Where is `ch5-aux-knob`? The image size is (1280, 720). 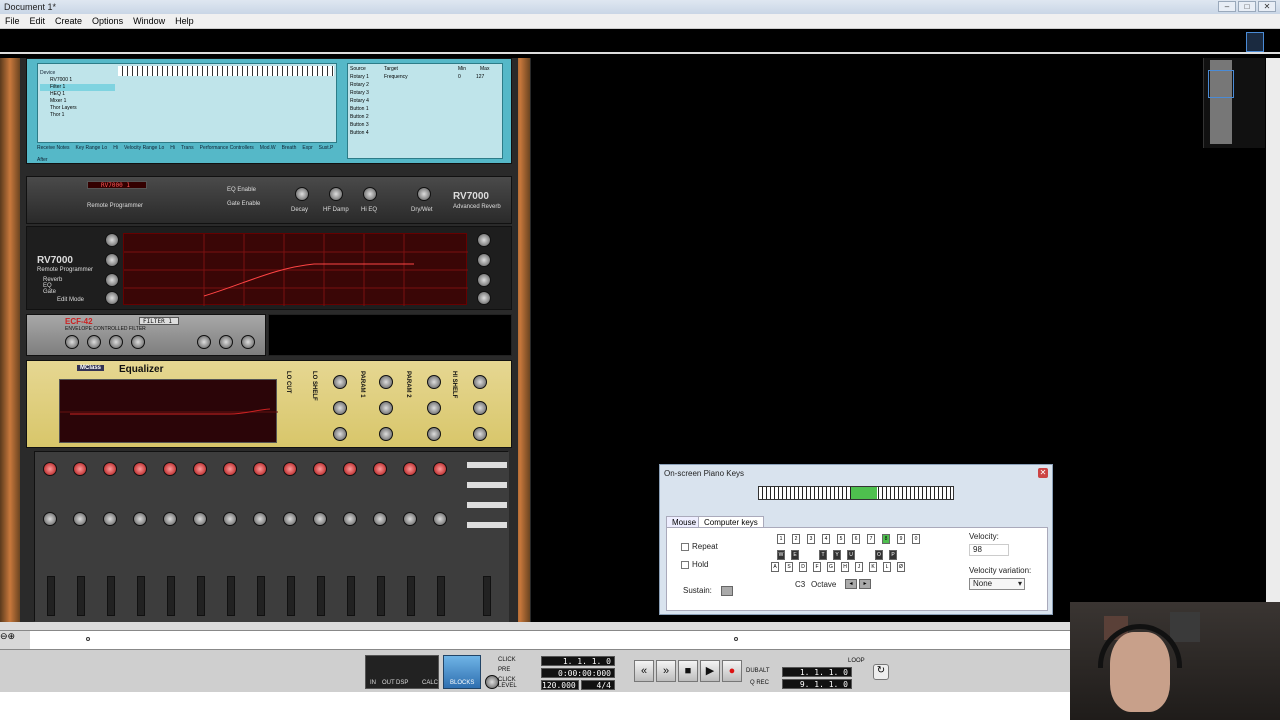
ch5-aux-knob is located at coordinates (170, 469).